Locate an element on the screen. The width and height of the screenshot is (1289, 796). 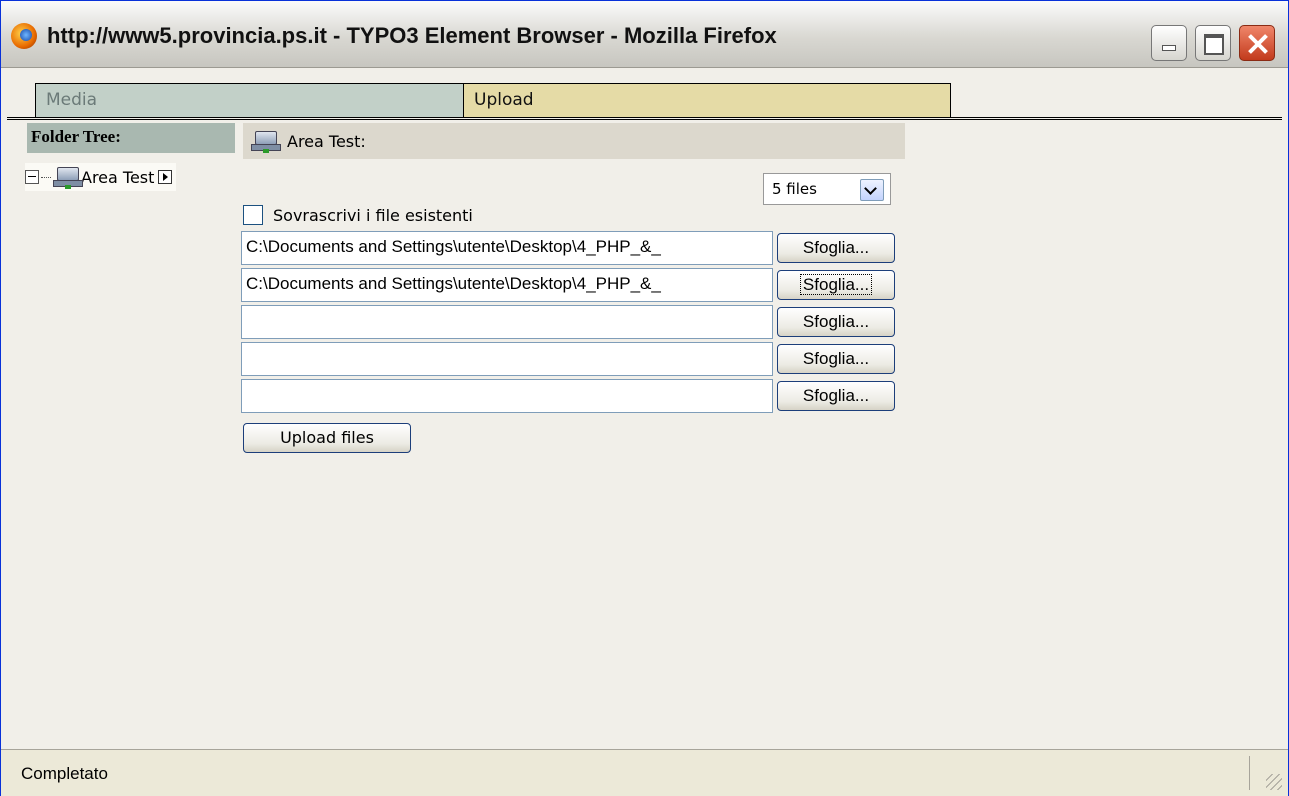
tree-item-area-test: Area Test is located at coordinates (101, 177).